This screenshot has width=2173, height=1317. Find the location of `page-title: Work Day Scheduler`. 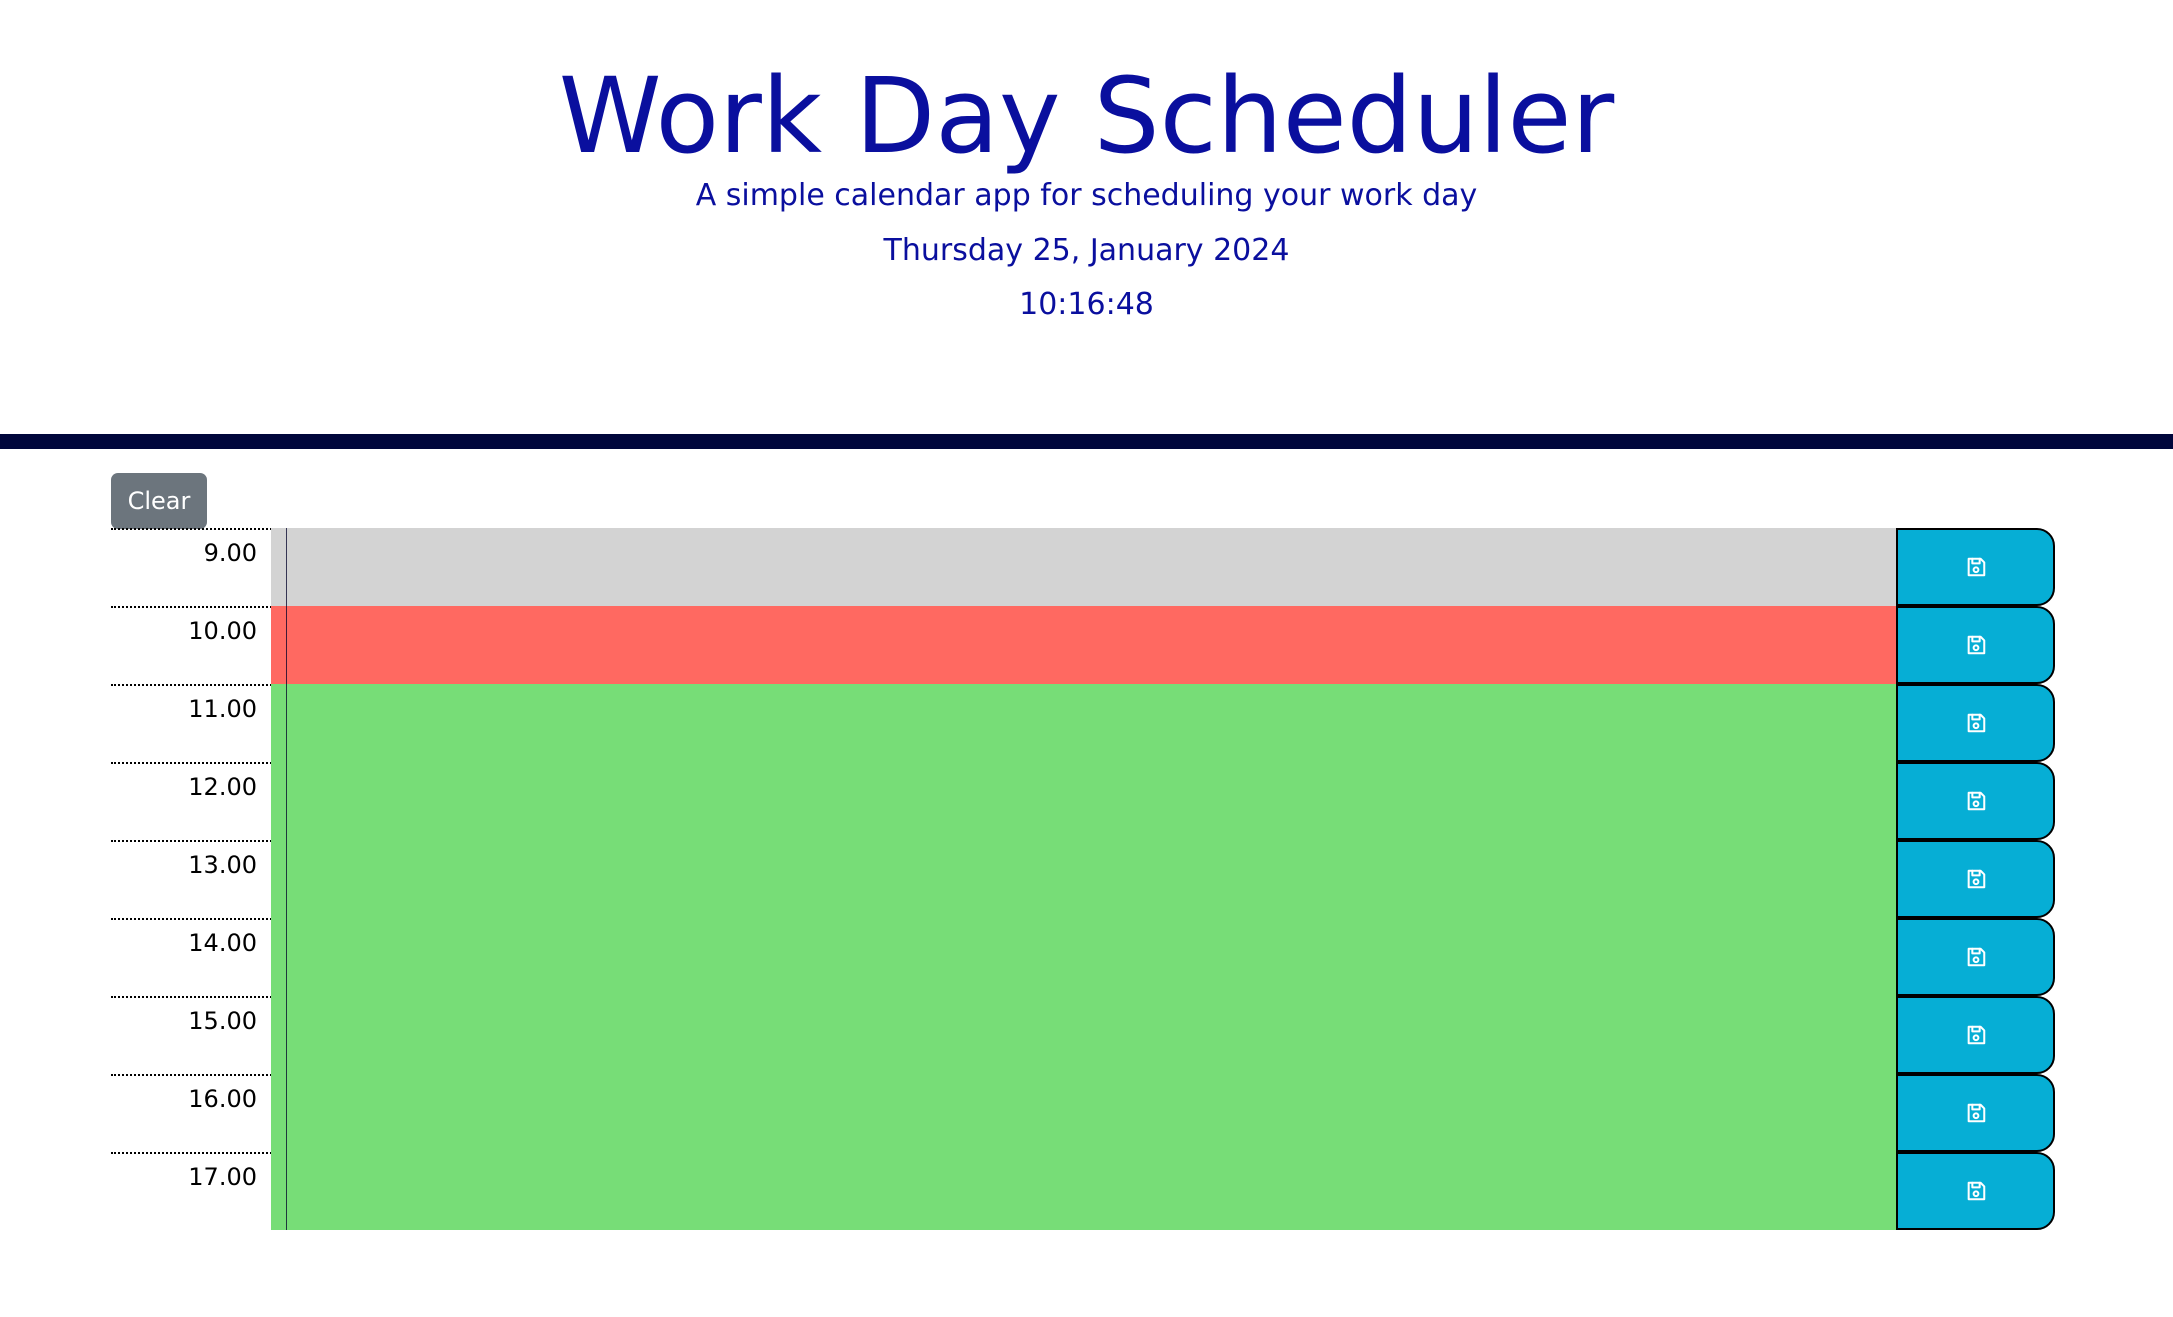

page-title: Work Day Scheduler is located at coordinates (1086, 116).